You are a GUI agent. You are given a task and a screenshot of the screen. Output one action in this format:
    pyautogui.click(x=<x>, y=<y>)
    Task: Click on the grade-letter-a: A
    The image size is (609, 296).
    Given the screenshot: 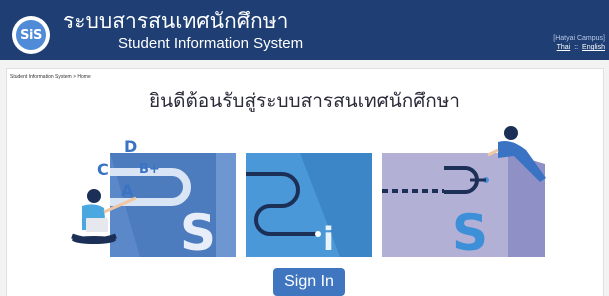 What is the action you would take?
    pyautogui.click(x=127, y=190)
    